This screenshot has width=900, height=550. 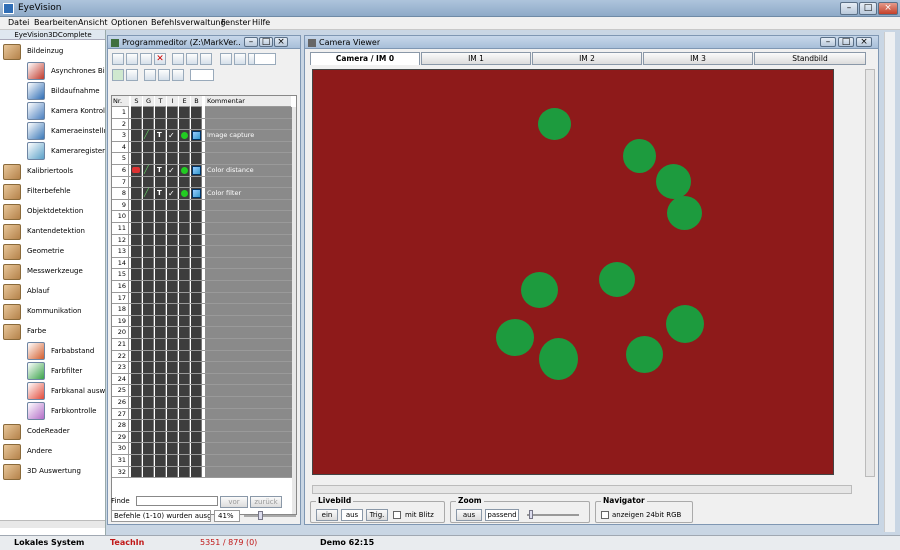 I want to click on program-row: 29, so click(x=204, y=437).